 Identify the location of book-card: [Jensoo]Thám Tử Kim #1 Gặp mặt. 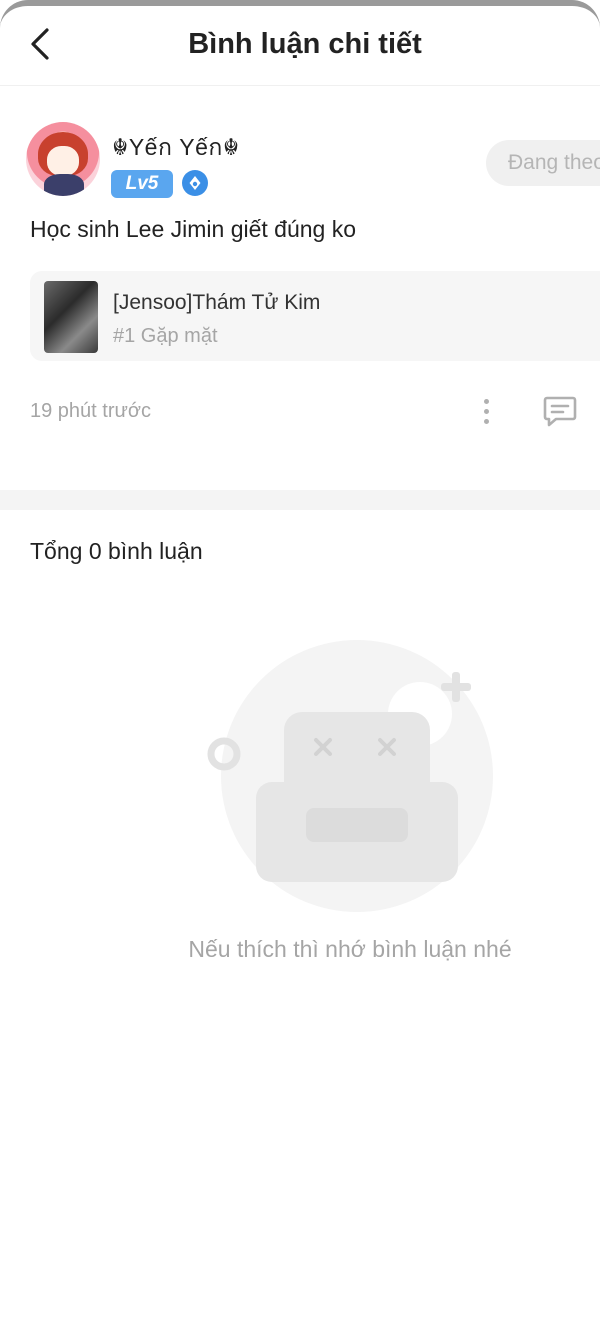
(315, 316).